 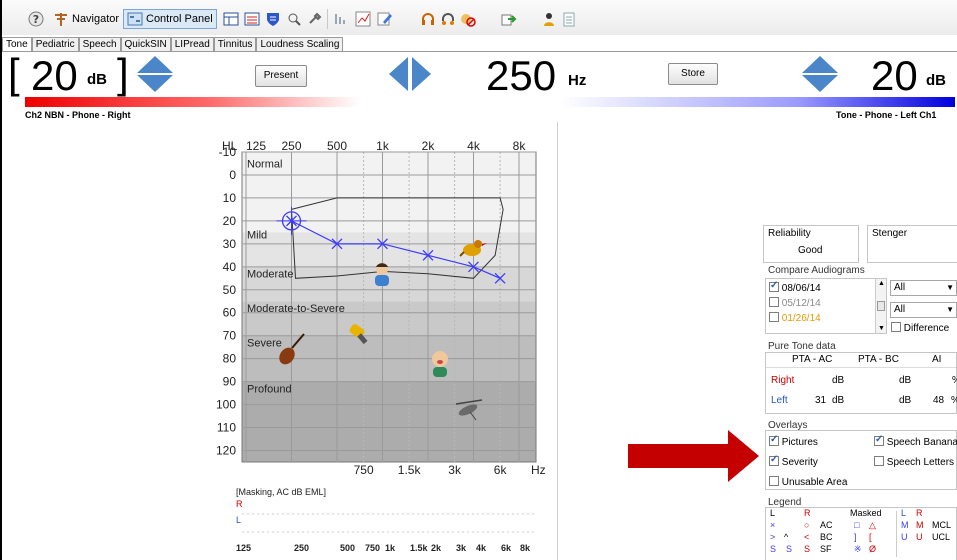 I want to click on right-level-value: 20, so click(x=894, y=75).